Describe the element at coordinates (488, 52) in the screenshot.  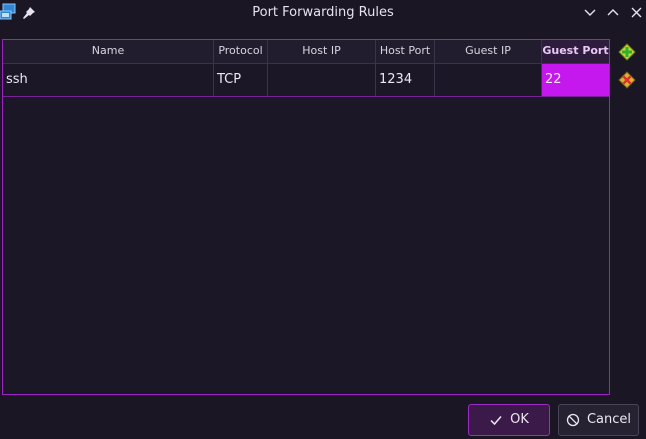
I see `column-header-guest-ip: Guest IP` at that location.